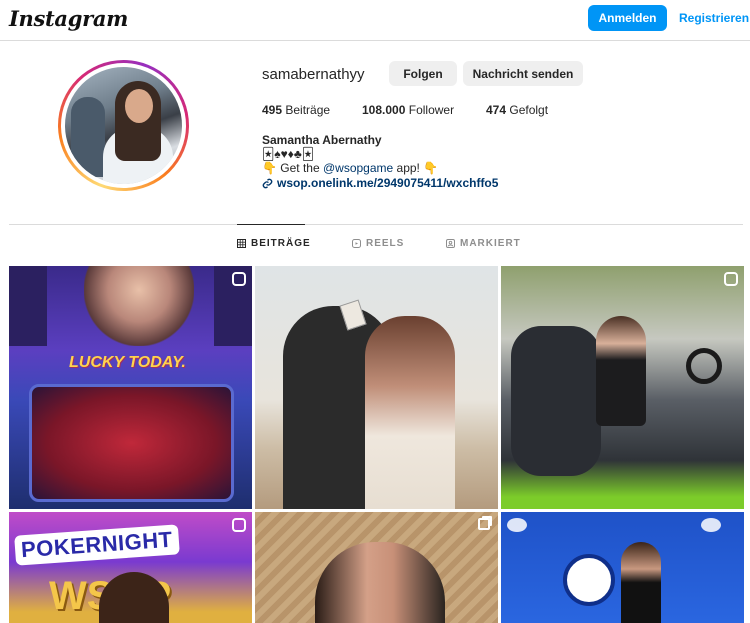 The height and width of the screenshot is (623, 750). What do you see at coordinates (271, 224) in the screenshot?
I see `active-tab-indicator` at bounding box center [271, 224].